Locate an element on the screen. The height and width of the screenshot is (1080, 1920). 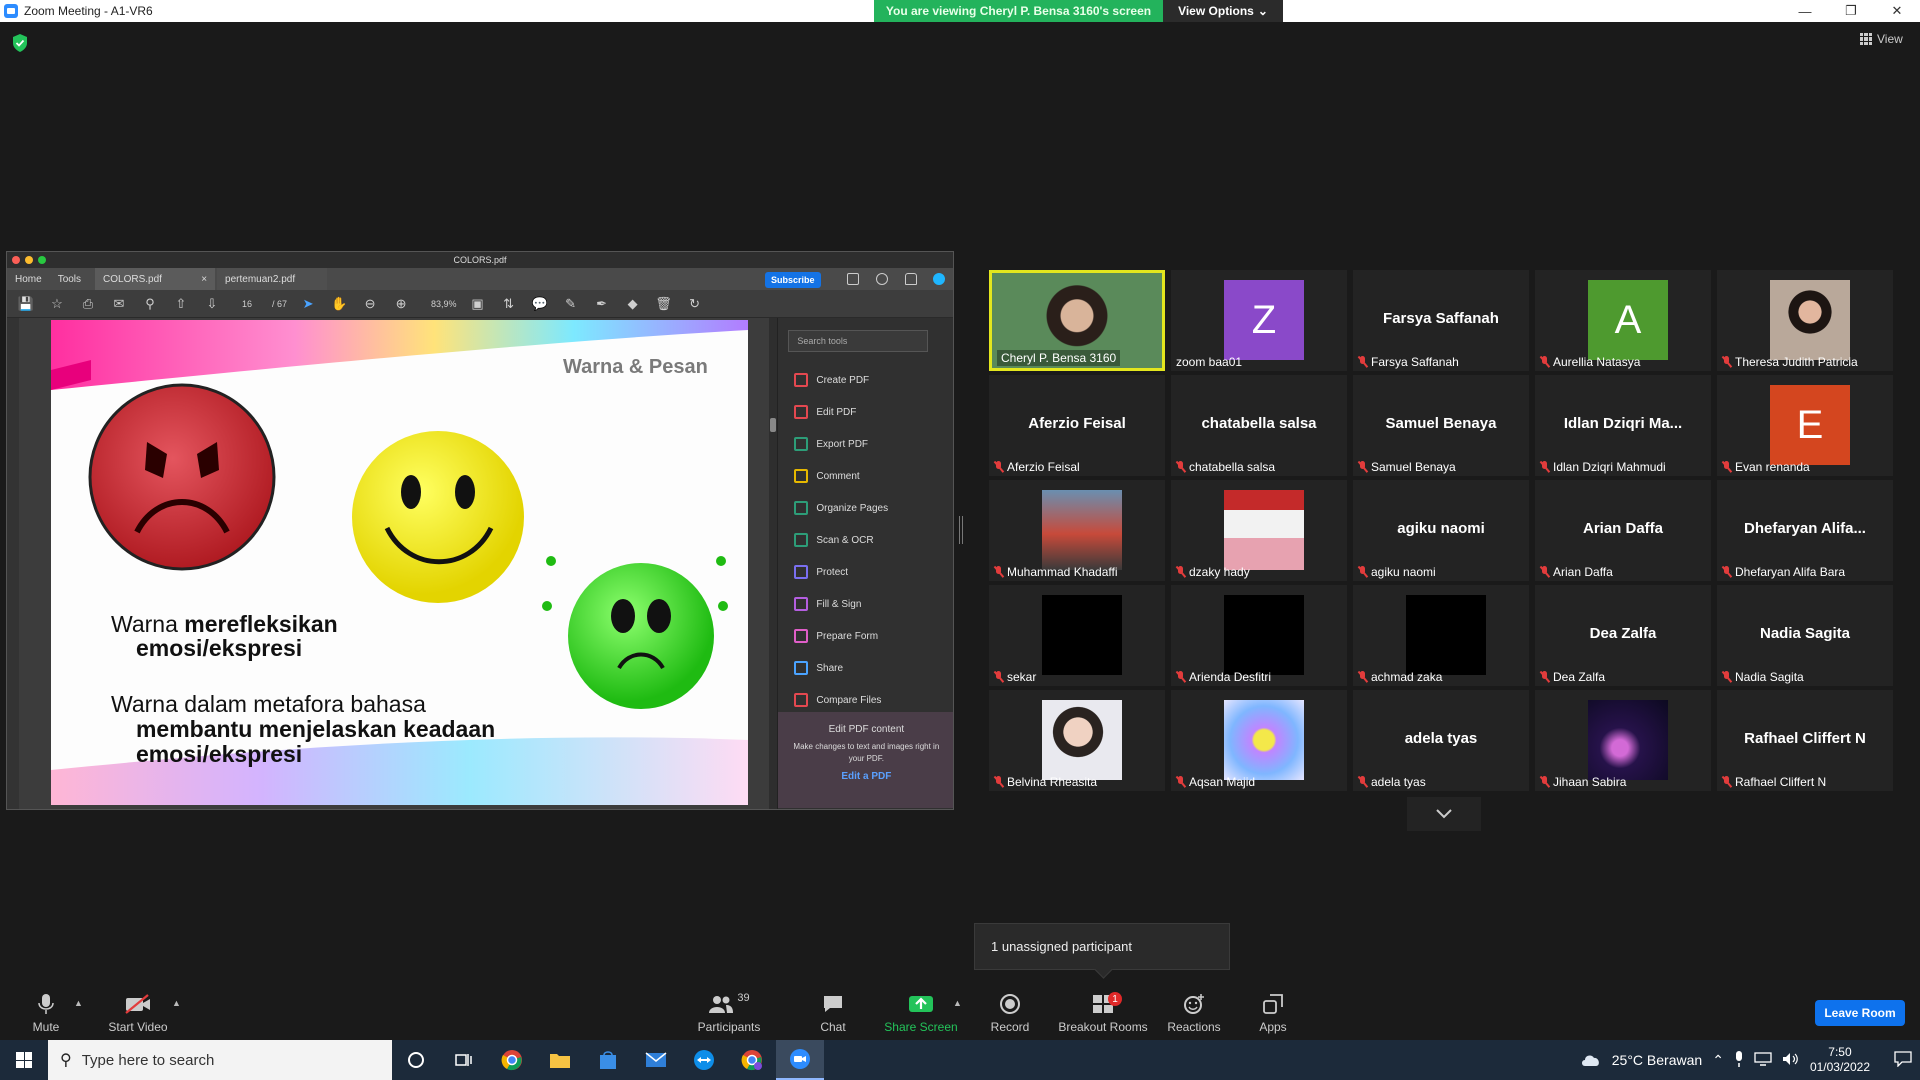
tool-item: Export PDF is located at coordinates (841, 444).